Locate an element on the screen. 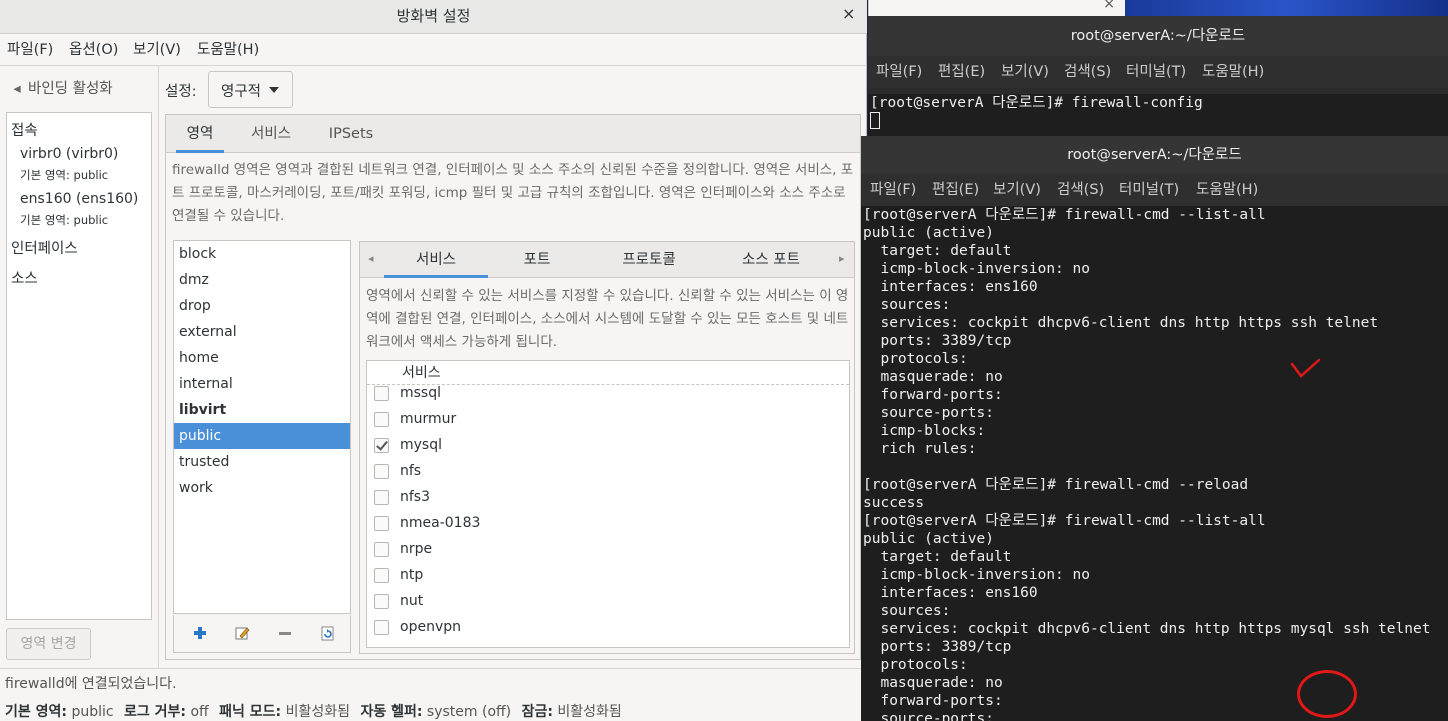  load-defaults-icon is located at coordinates (328, 633).